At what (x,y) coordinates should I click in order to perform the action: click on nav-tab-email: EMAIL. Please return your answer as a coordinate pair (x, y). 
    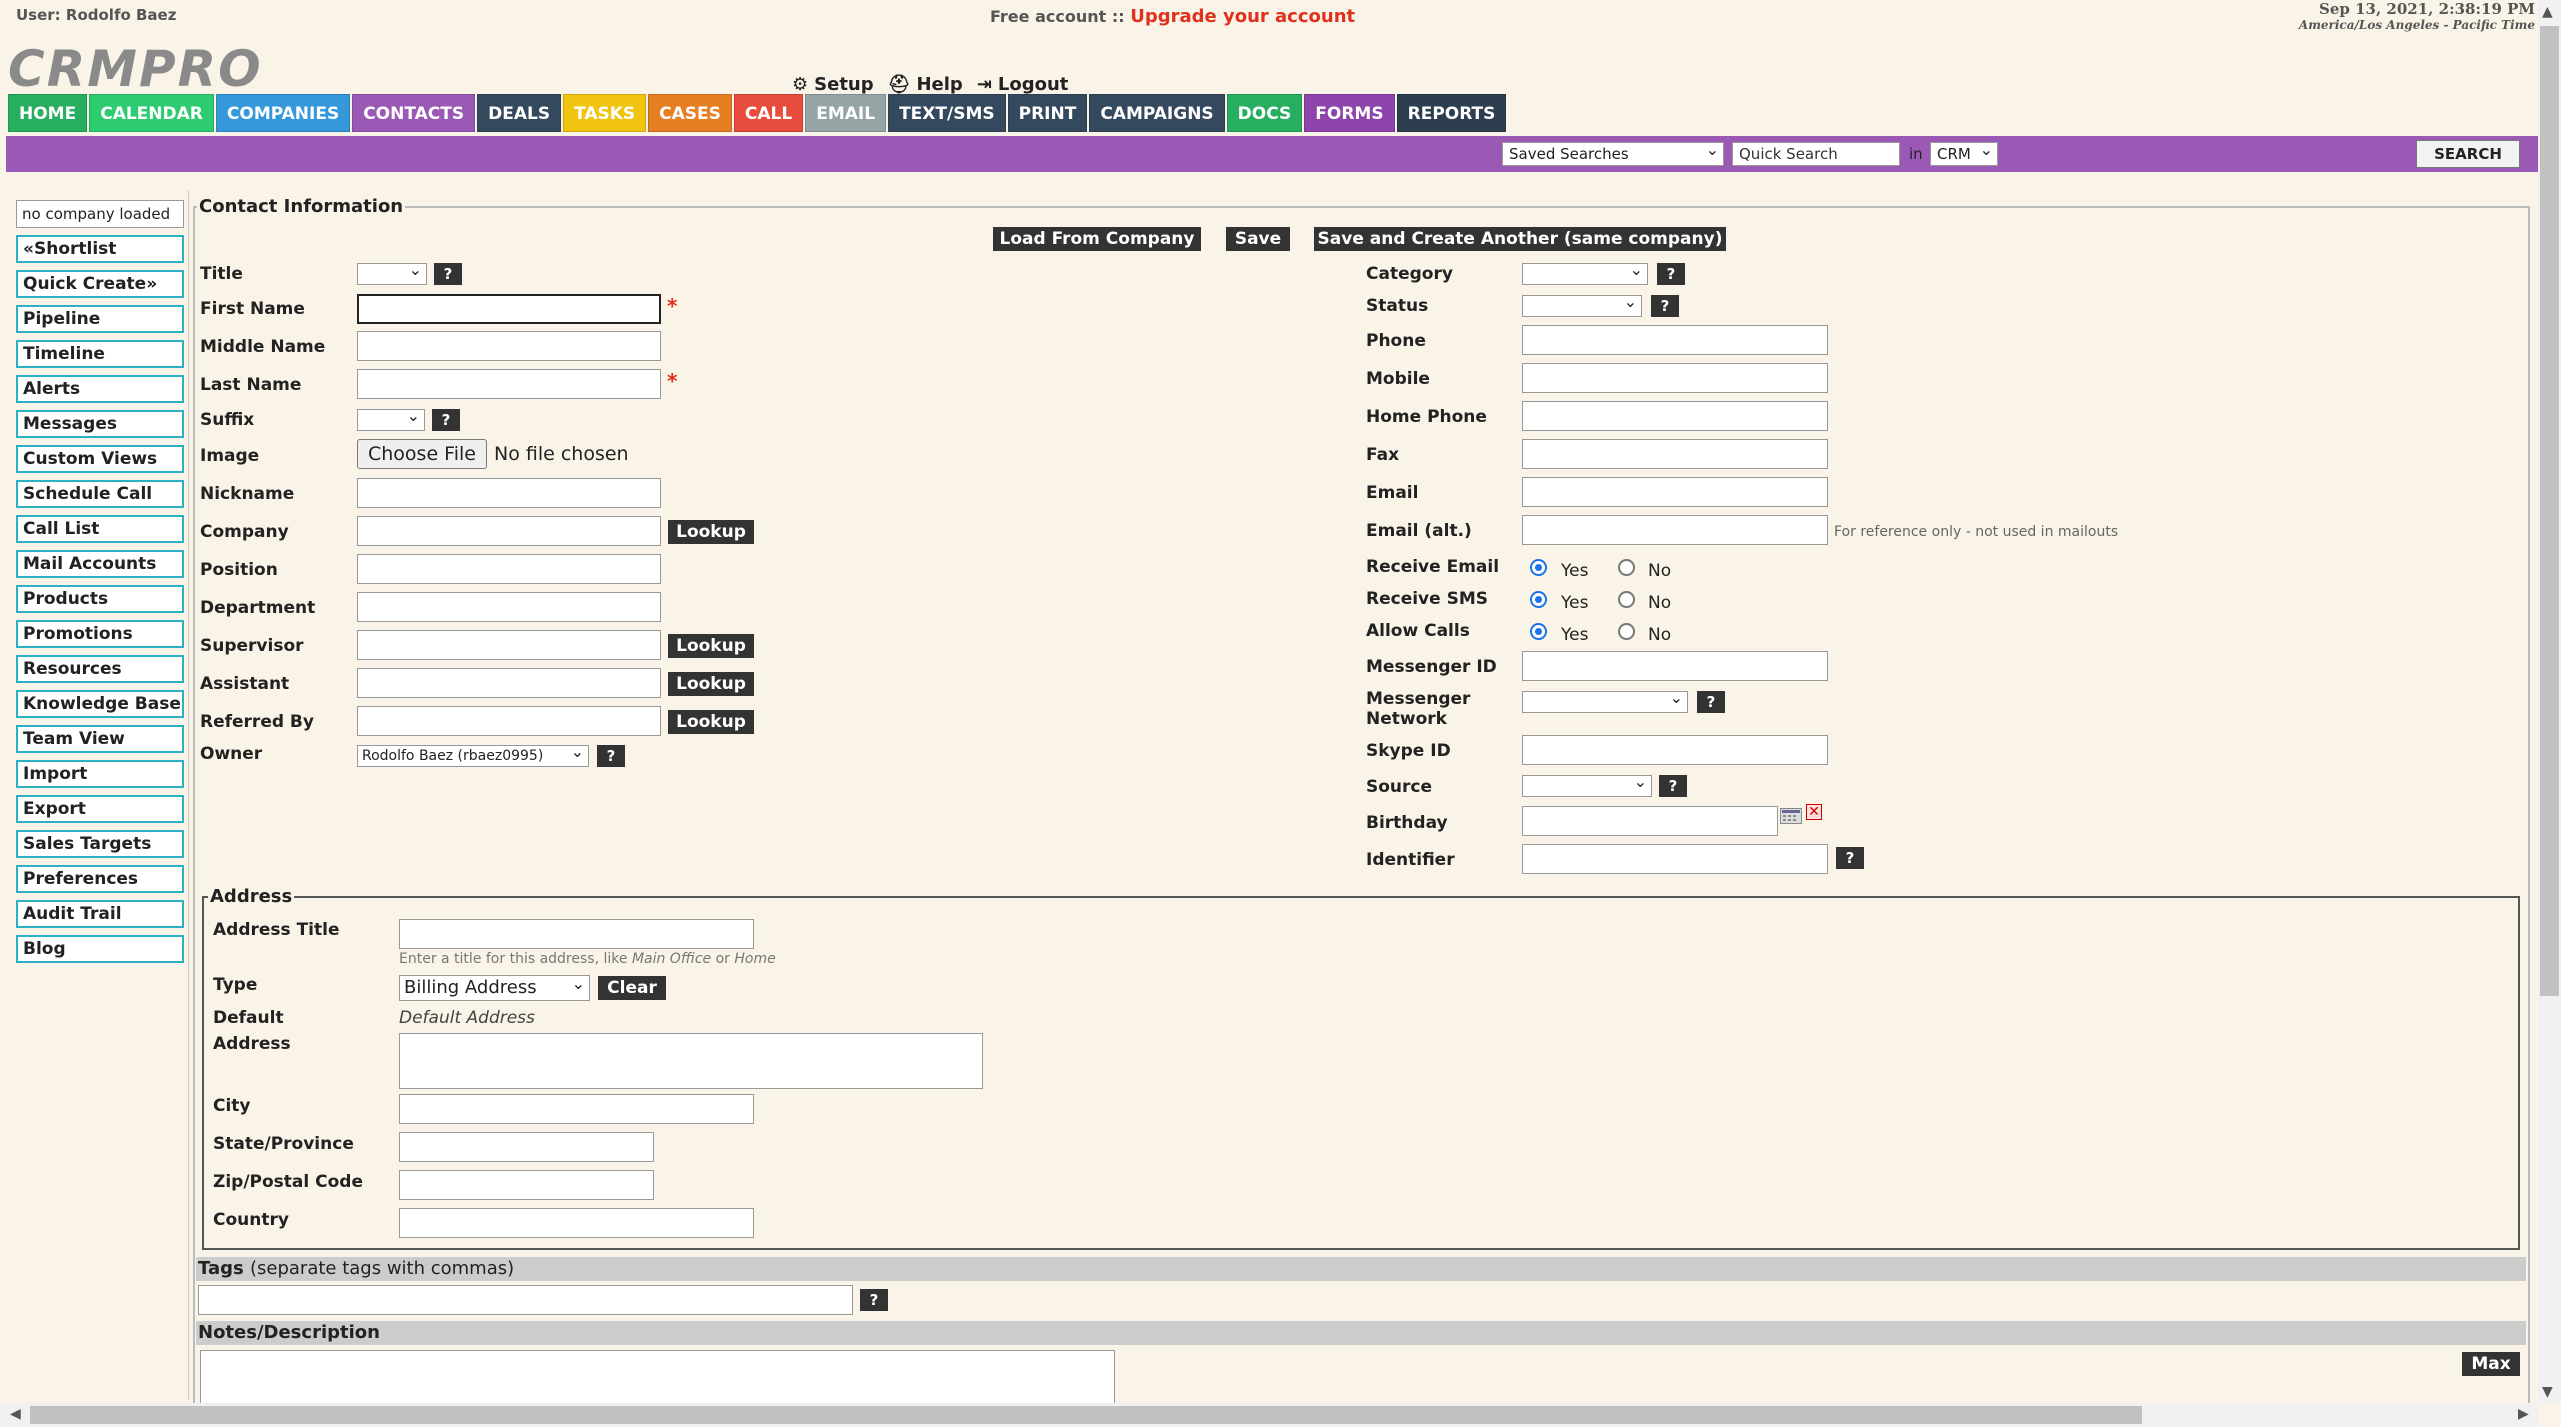
    Looking at the image, I should click on (846, 113).